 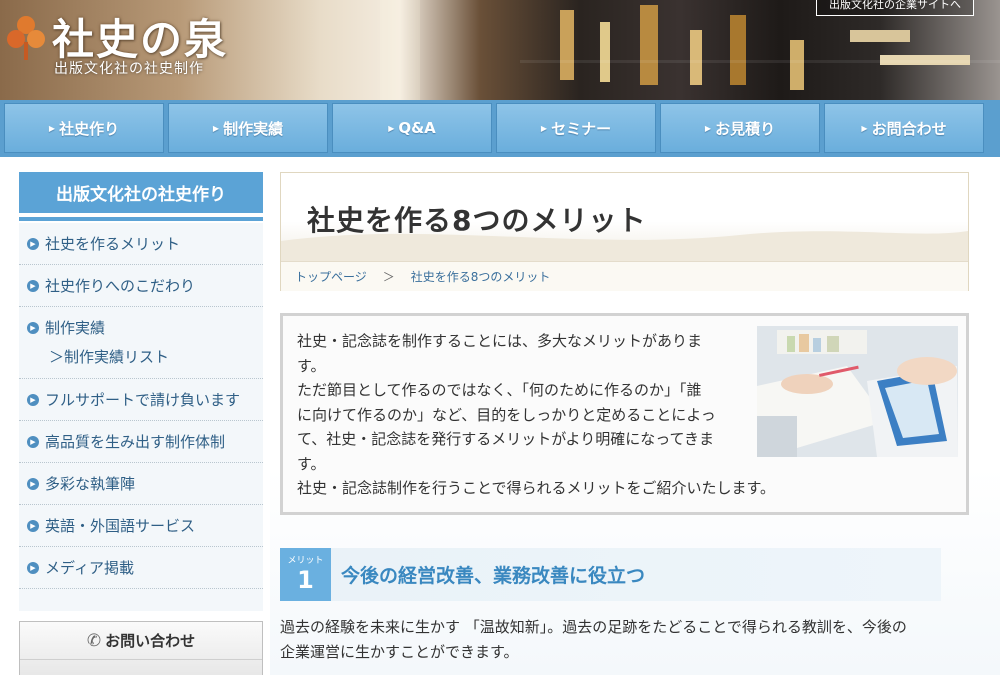 What do you see at coordinates (400, 50) in the screenshot?
I see `header-background-light` at bounding box center [400, 50].